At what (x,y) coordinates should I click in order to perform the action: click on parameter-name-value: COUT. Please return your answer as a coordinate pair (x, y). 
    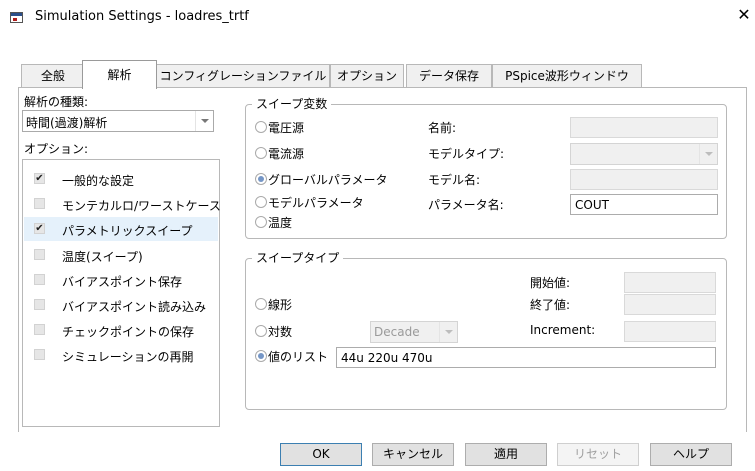
    Looking at the image, I should click on (592, 205).